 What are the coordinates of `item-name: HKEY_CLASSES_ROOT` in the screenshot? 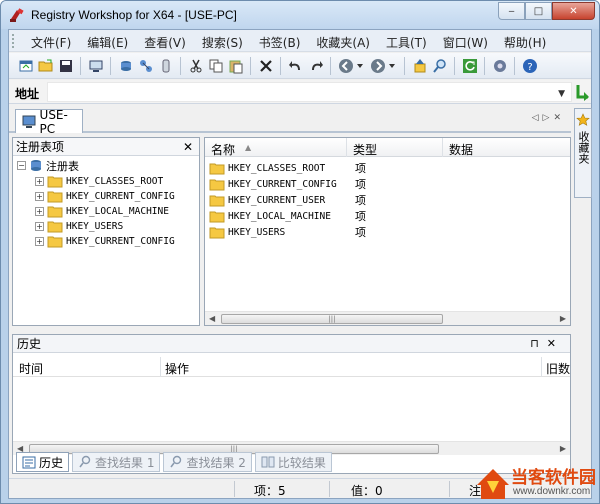 It's located at (277, 168).